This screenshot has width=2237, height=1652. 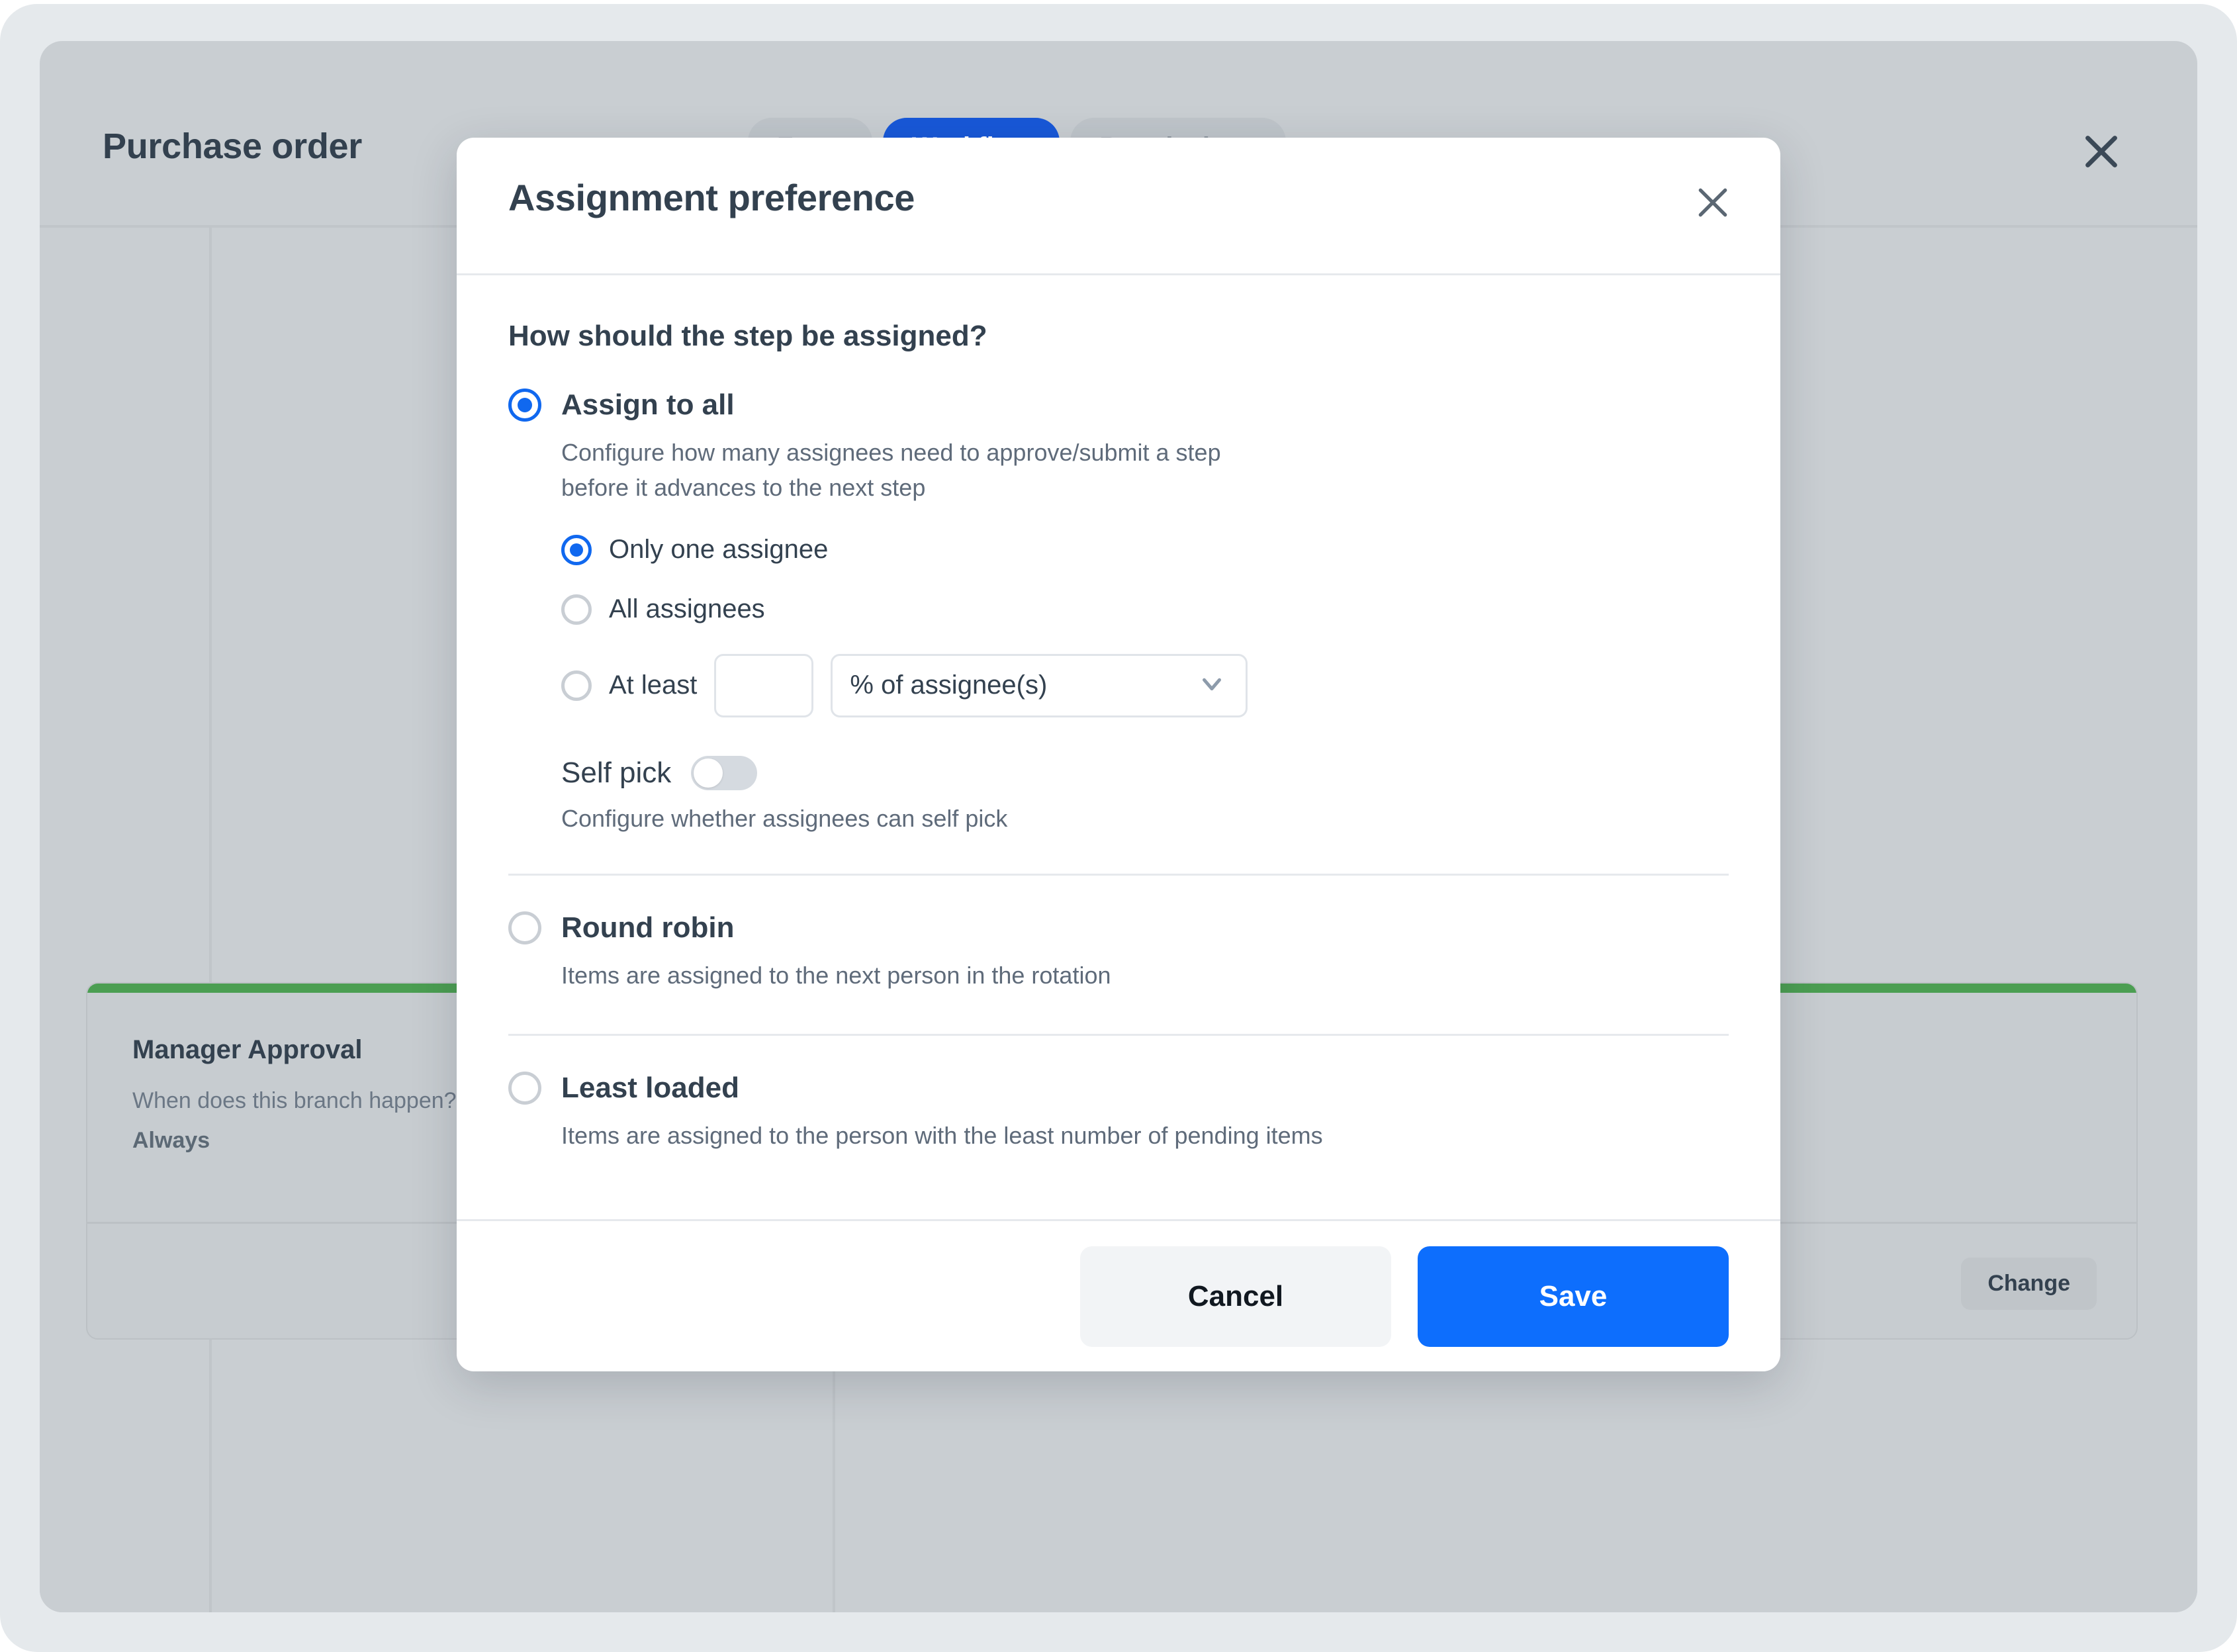 What do you see at coordinates (648, 405) in the screenshot?
I see `option-label: Assign to all` at bounding box center [648, 405].